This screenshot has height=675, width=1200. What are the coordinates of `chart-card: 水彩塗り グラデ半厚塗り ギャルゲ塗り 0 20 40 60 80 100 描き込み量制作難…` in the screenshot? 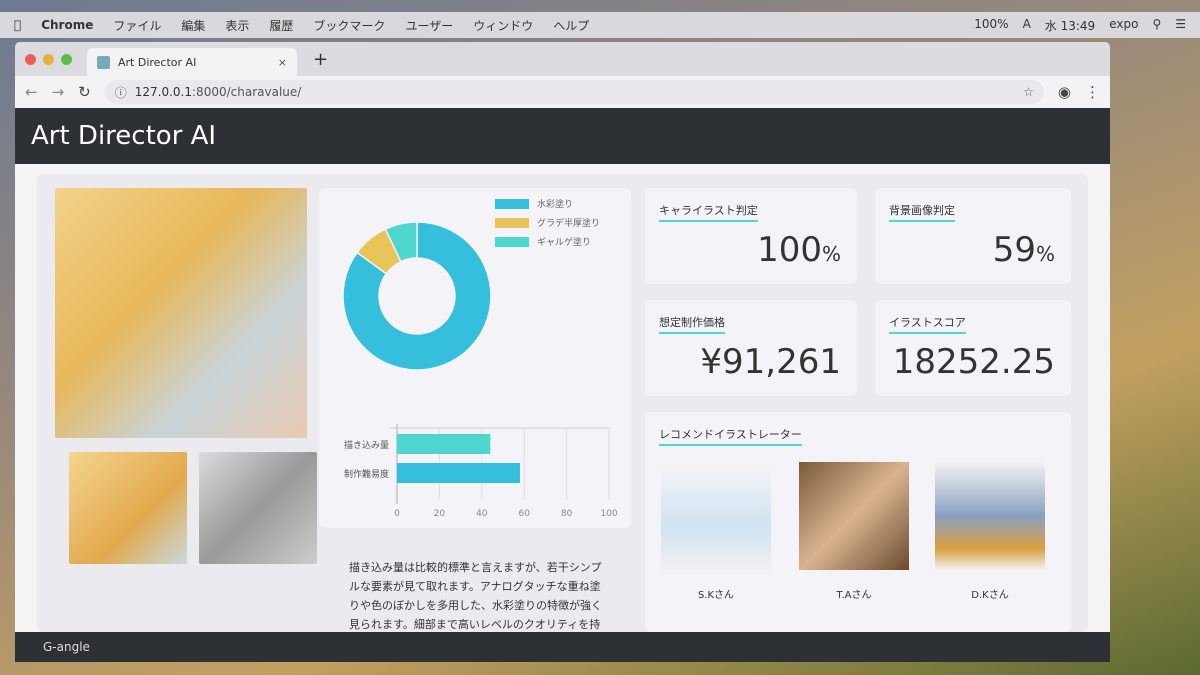 It's located at (475, 358).